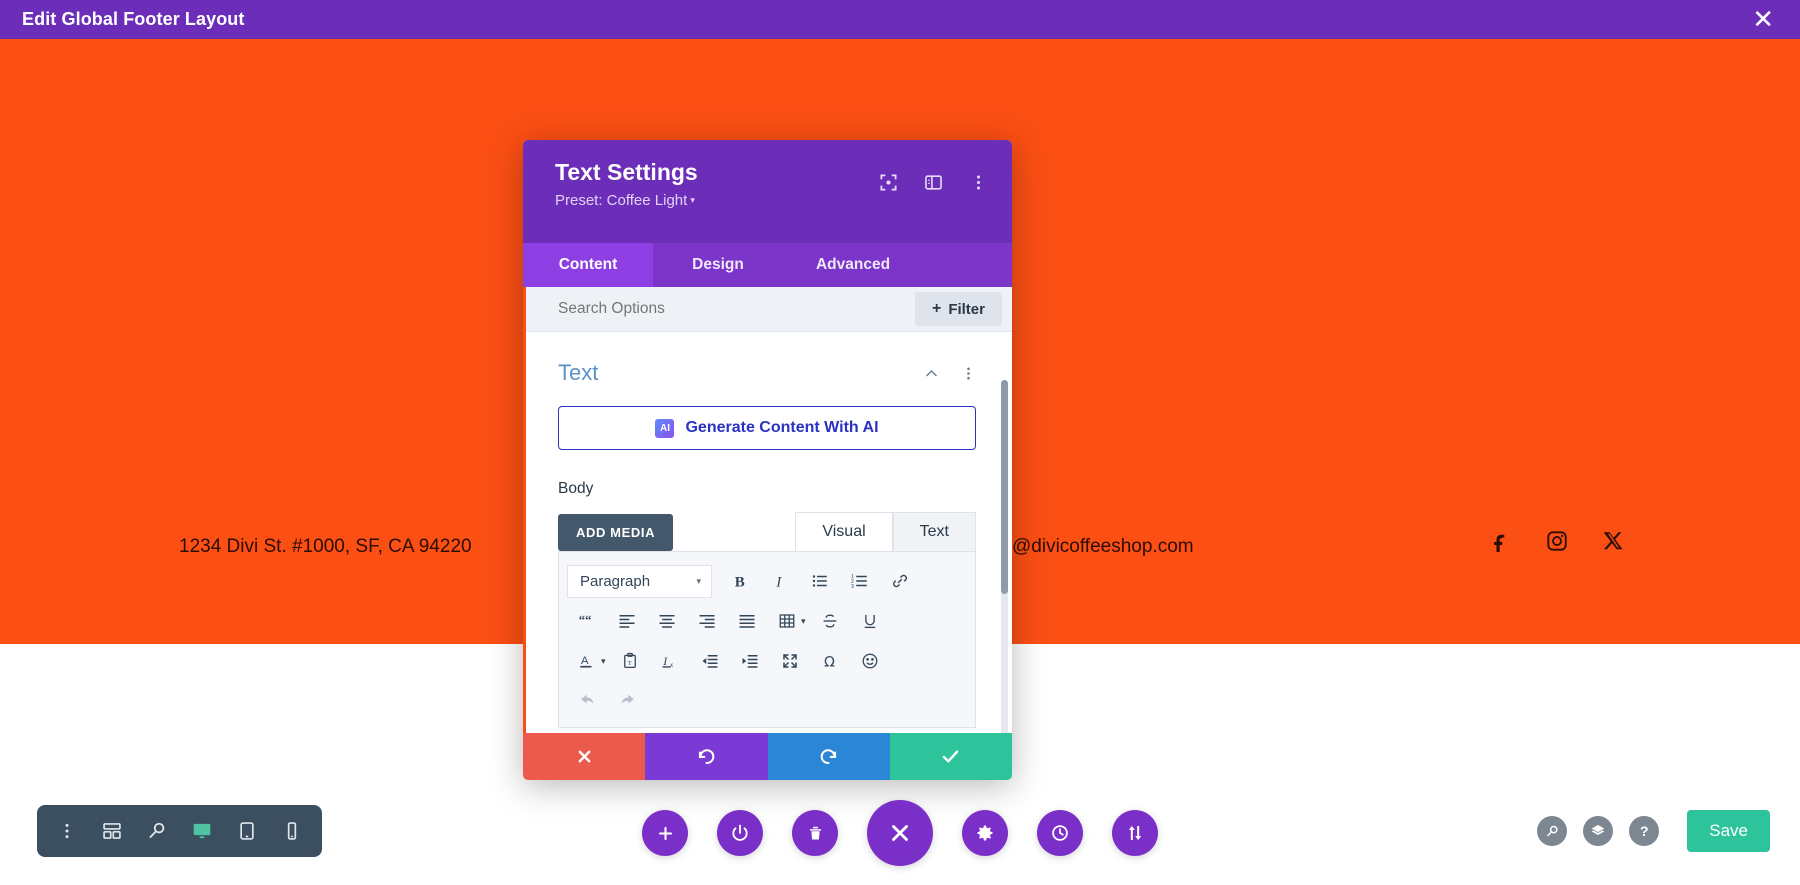  Describe the element at coordinates (588, 265) in the screenshot. I see `tab-content: Content` at that location.